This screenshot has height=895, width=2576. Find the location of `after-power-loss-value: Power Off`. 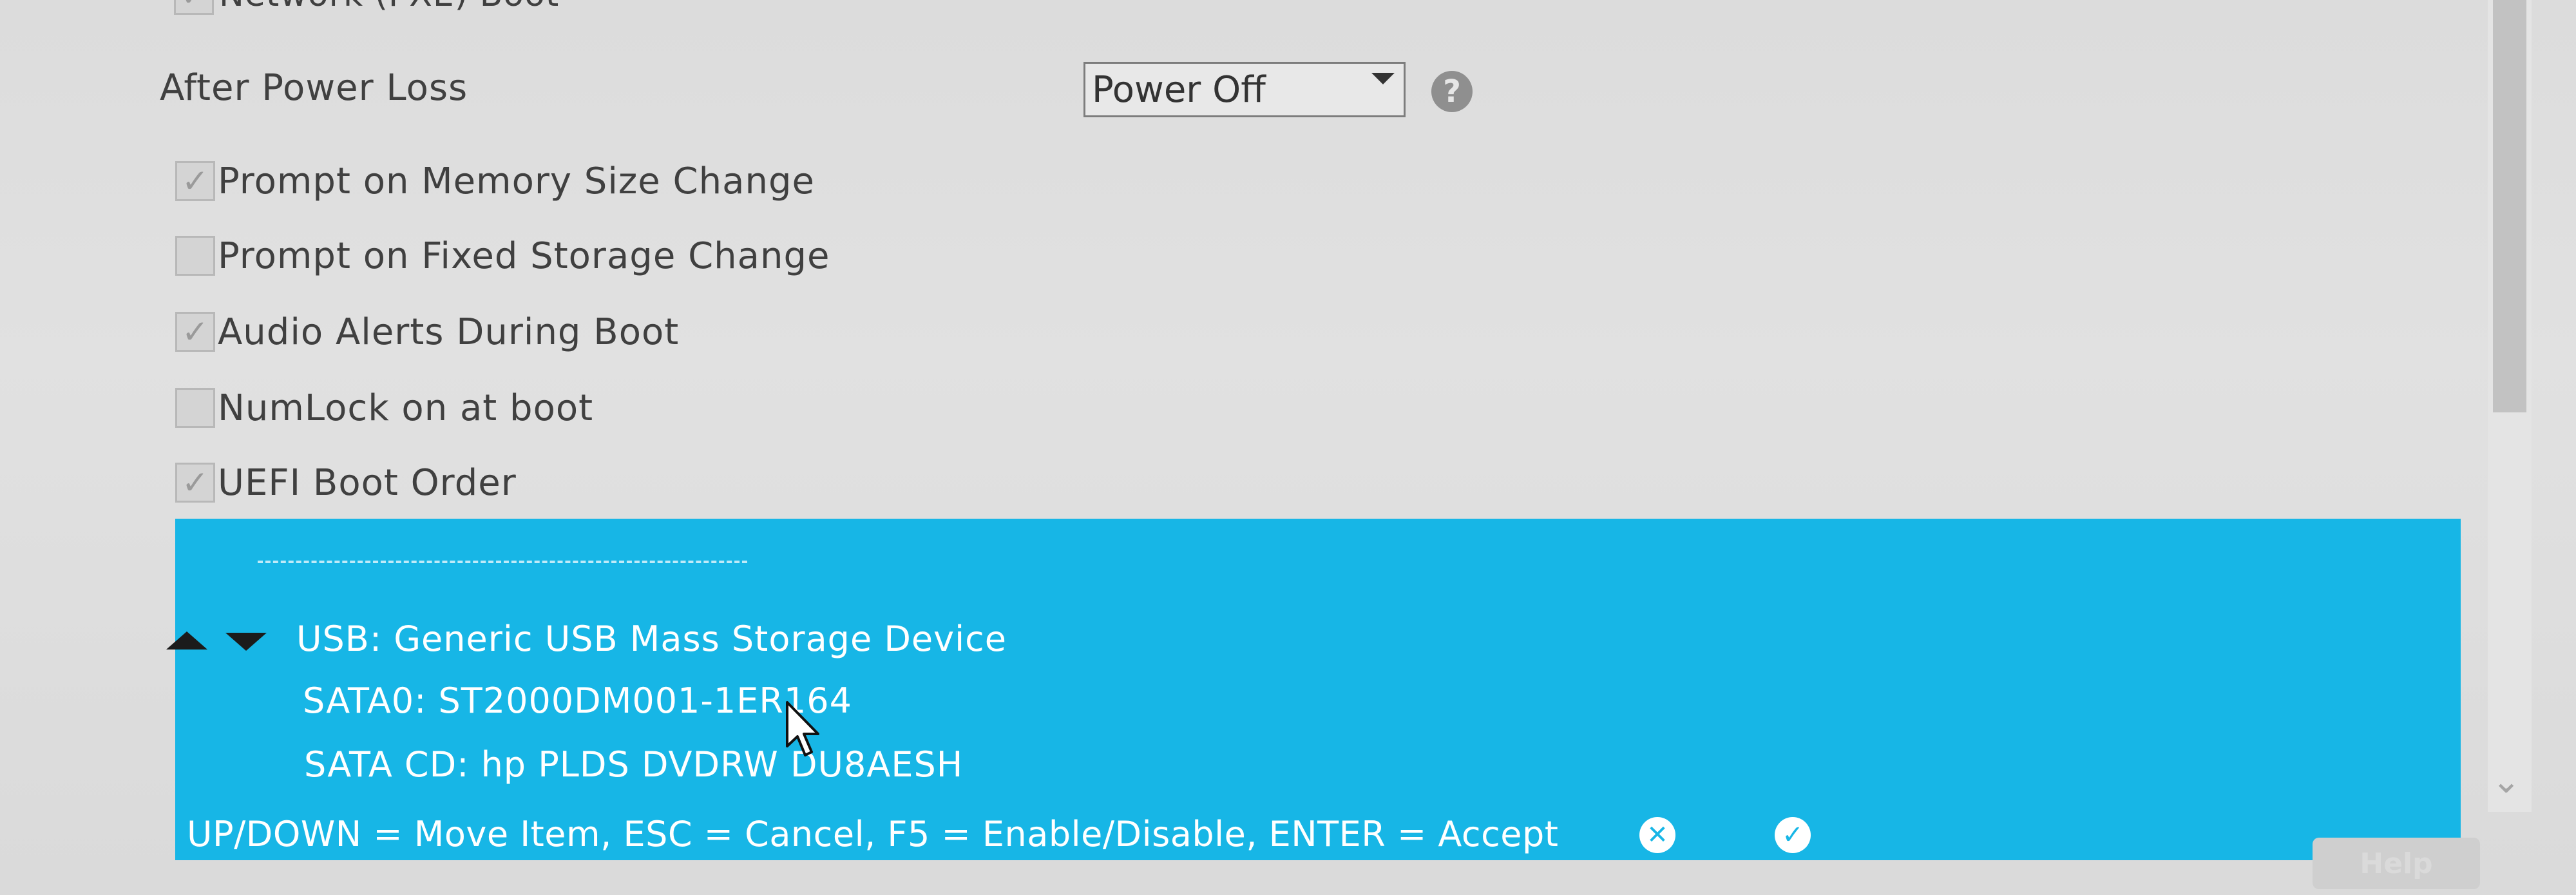

after-power-loss-value: Power Off is located at coordinates (1179, 89).